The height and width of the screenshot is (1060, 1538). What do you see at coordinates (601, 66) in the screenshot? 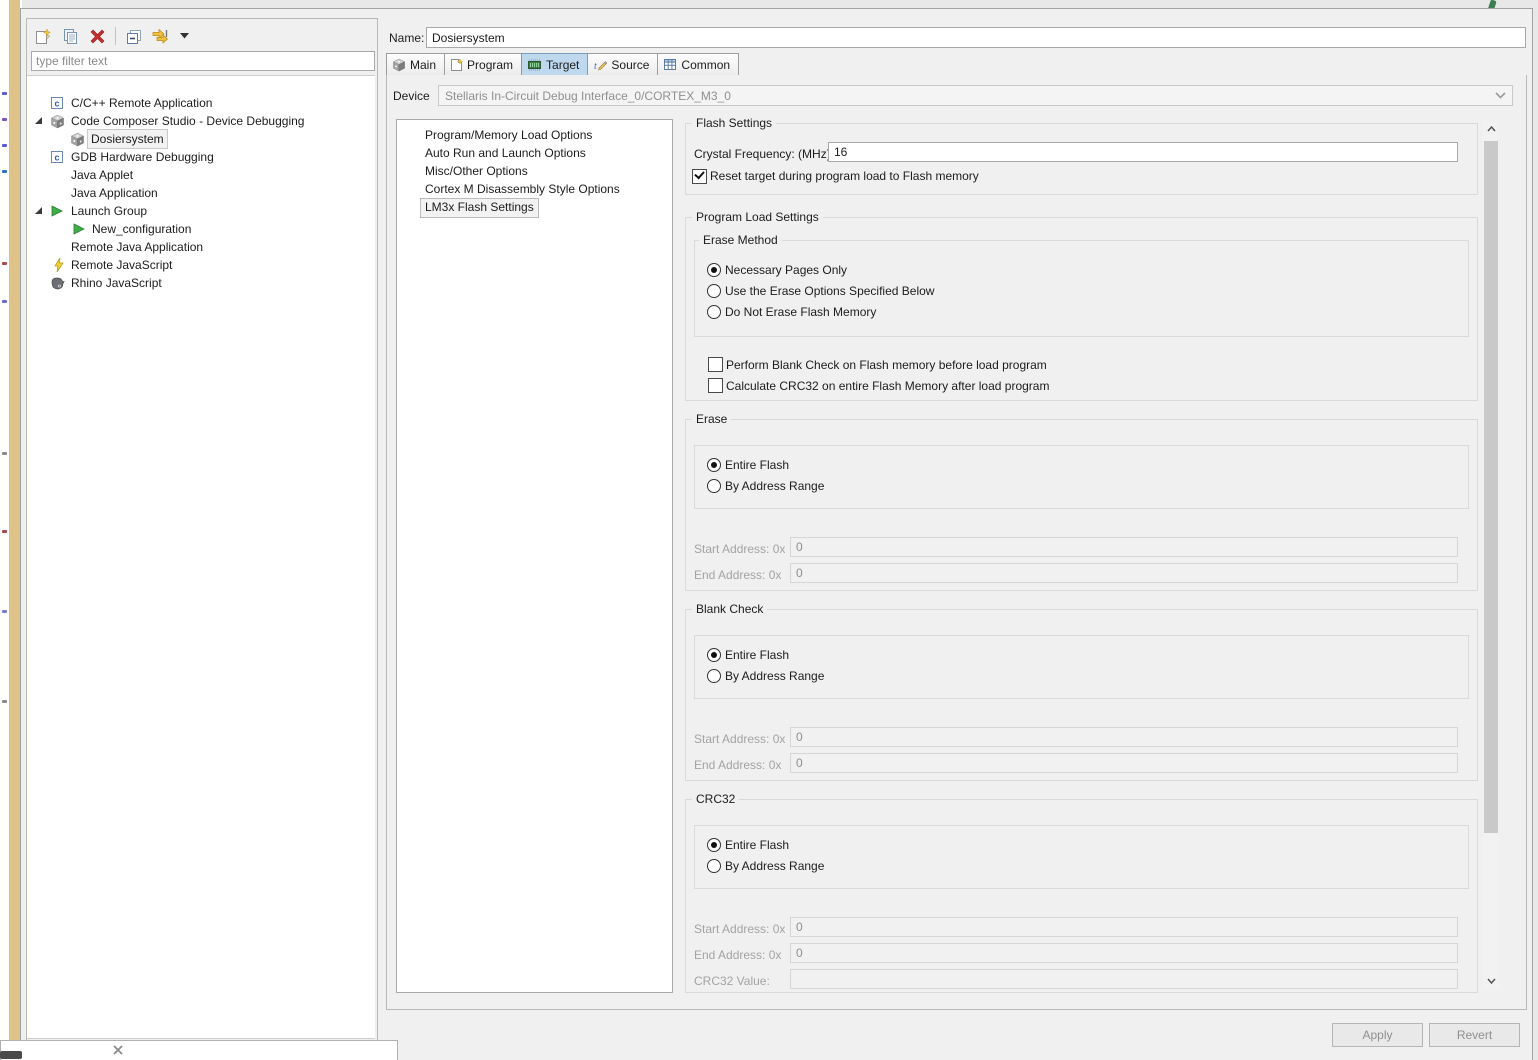
I see `source-tab-icon: t` at bounding box center [601, 66].